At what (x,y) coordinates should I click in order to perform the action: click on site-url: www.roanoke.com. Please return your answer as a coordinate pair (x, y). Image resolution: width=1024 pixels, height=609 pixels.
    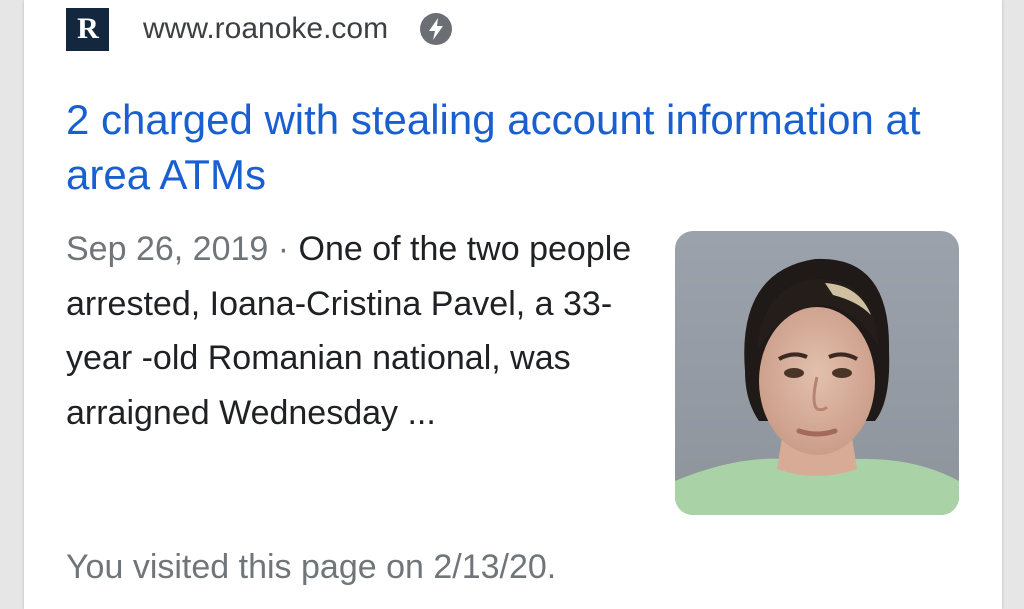
    Looking at the image, I should click on (265, 29).